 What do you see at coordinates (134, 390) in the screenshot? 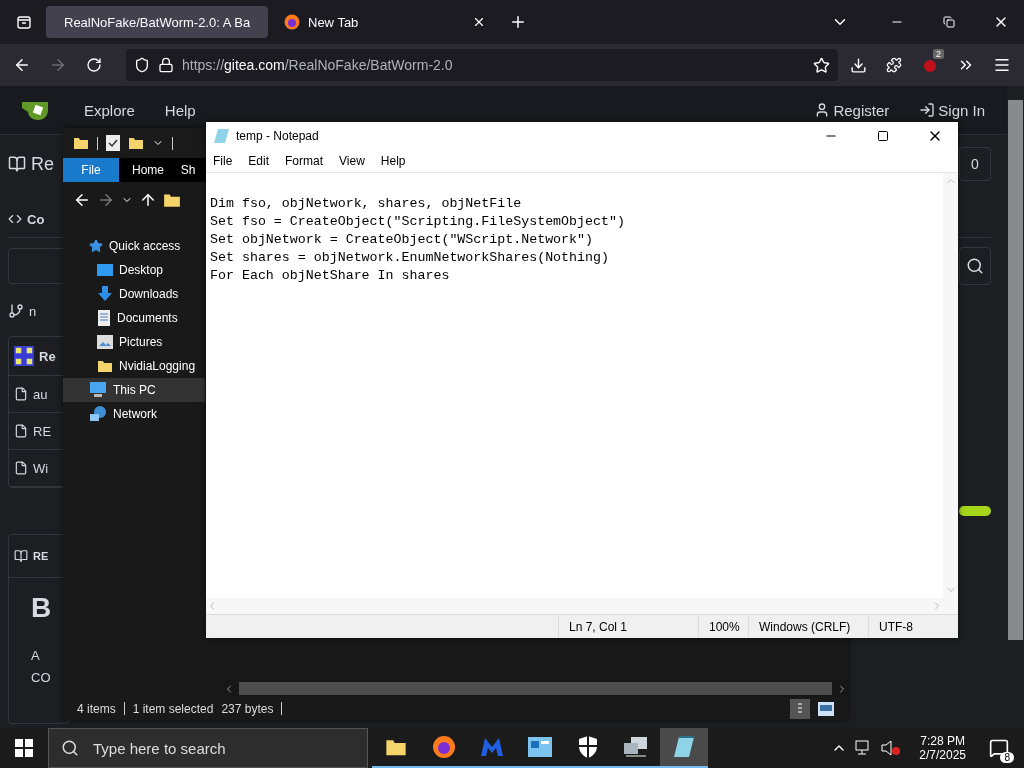
I see `tree-item: This PC` at bounding box center [134, 390].